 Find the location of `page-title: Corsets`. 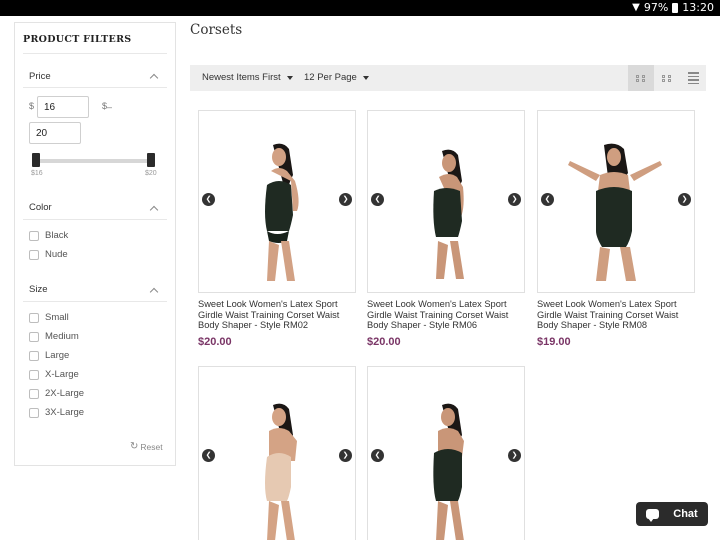

page-title: Corsets is located at coordinates (216, 30).